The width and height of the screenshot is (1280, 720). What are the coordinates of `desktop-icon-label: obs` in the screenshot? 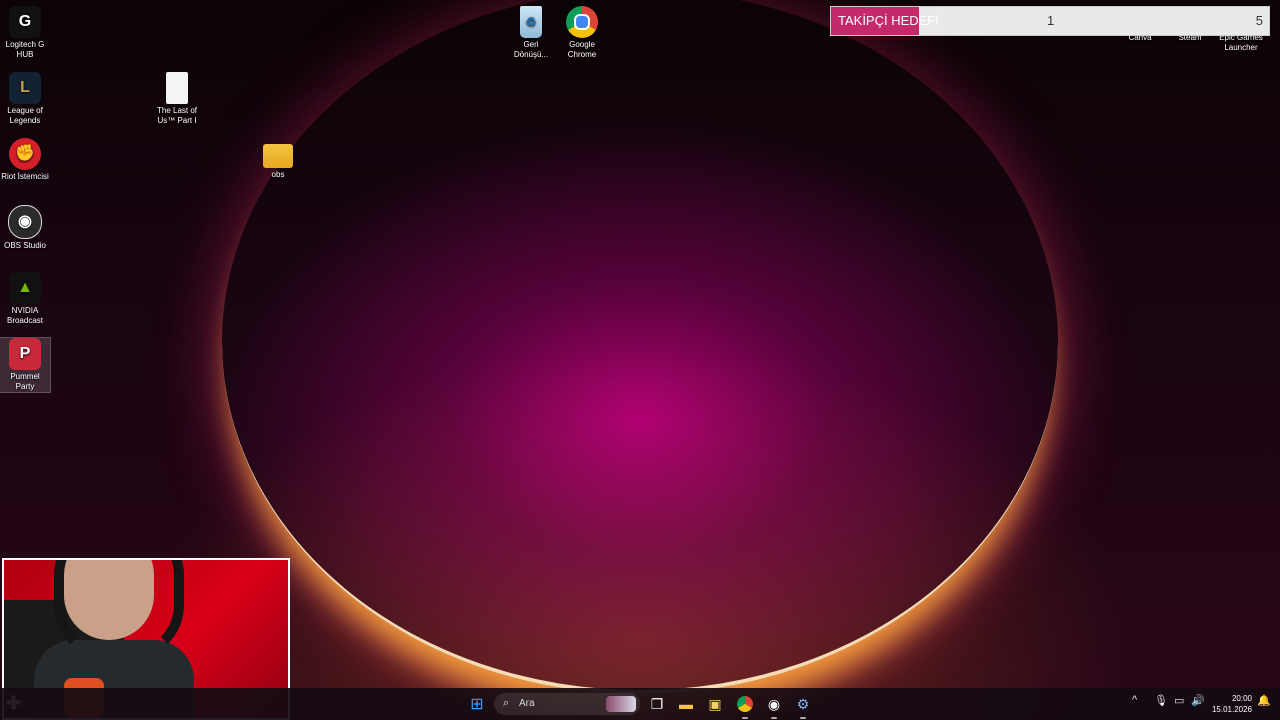 It's located at (278, 174).